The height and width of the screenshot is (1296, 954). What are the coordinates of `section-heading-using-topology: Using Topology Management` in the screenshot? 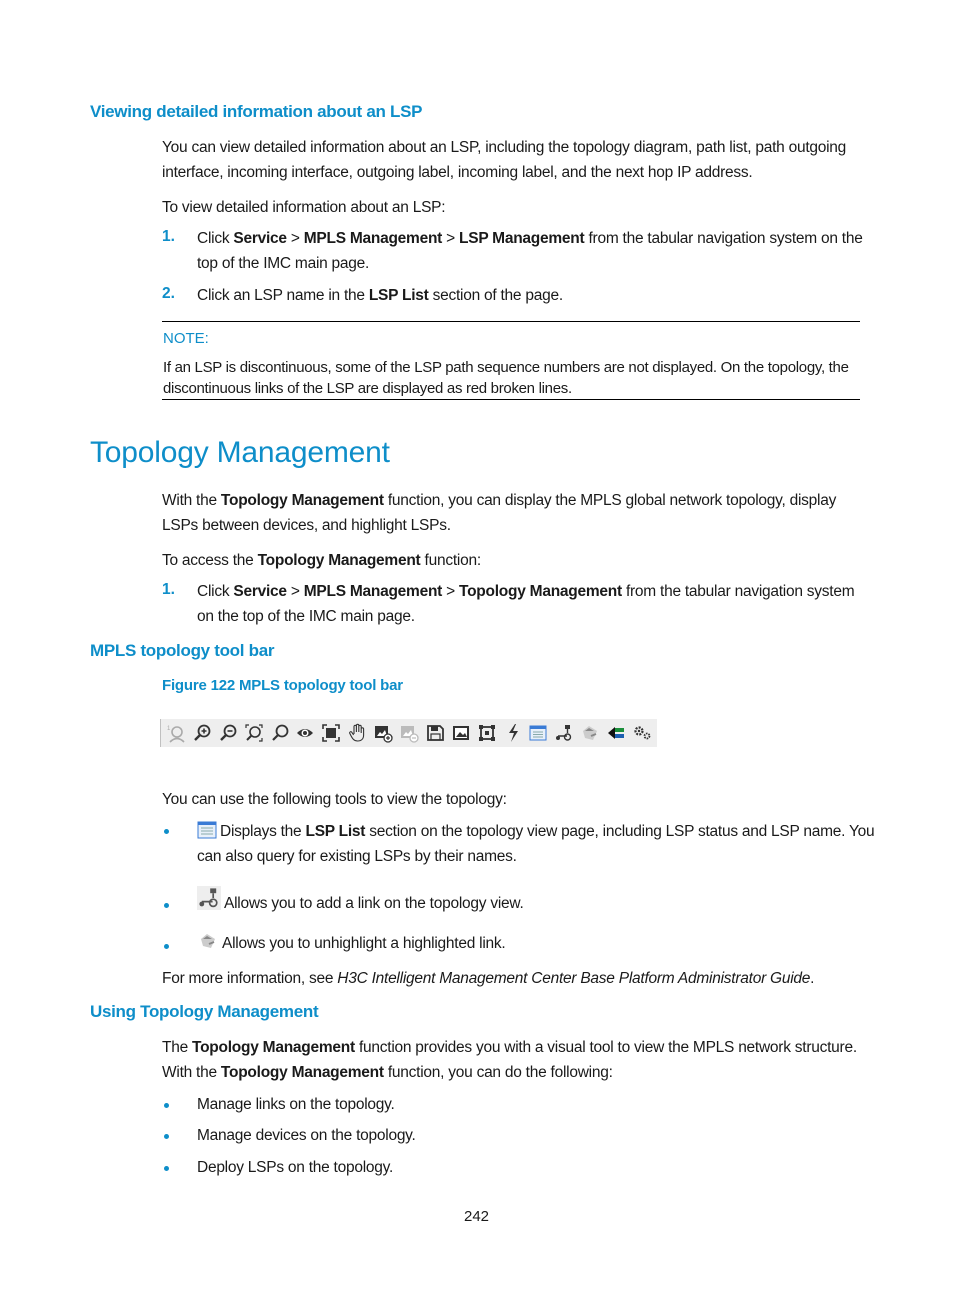 It's located at (204, 1011).